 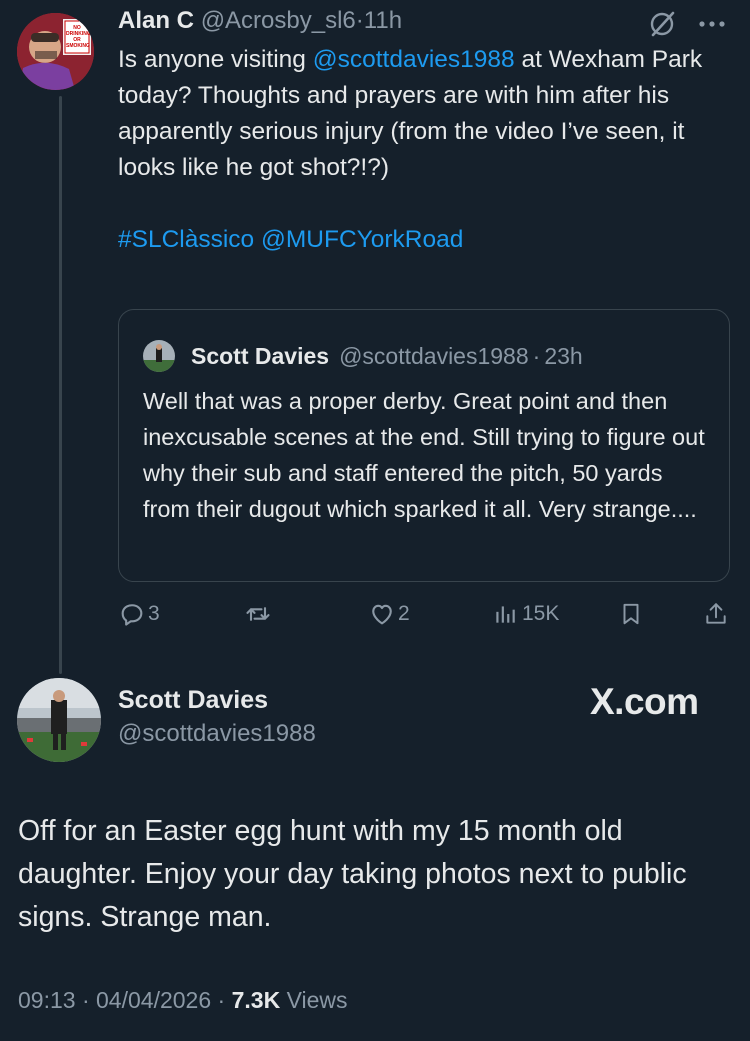 I want to click on views-count: 15K, so click(x=541, y=613).